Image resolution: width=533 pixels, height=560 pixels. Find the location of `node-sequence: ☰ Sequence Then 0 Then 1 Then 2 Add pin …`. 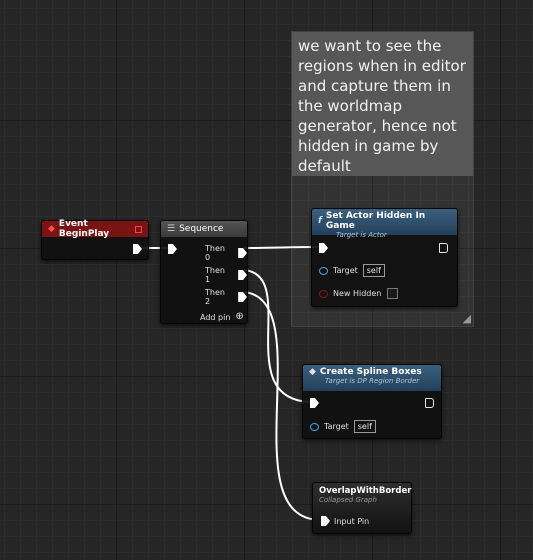

node-sequence: ☰ Sequence Then 0 Then 1 Then 2 Add pin … is located at coordinates (204, 272).